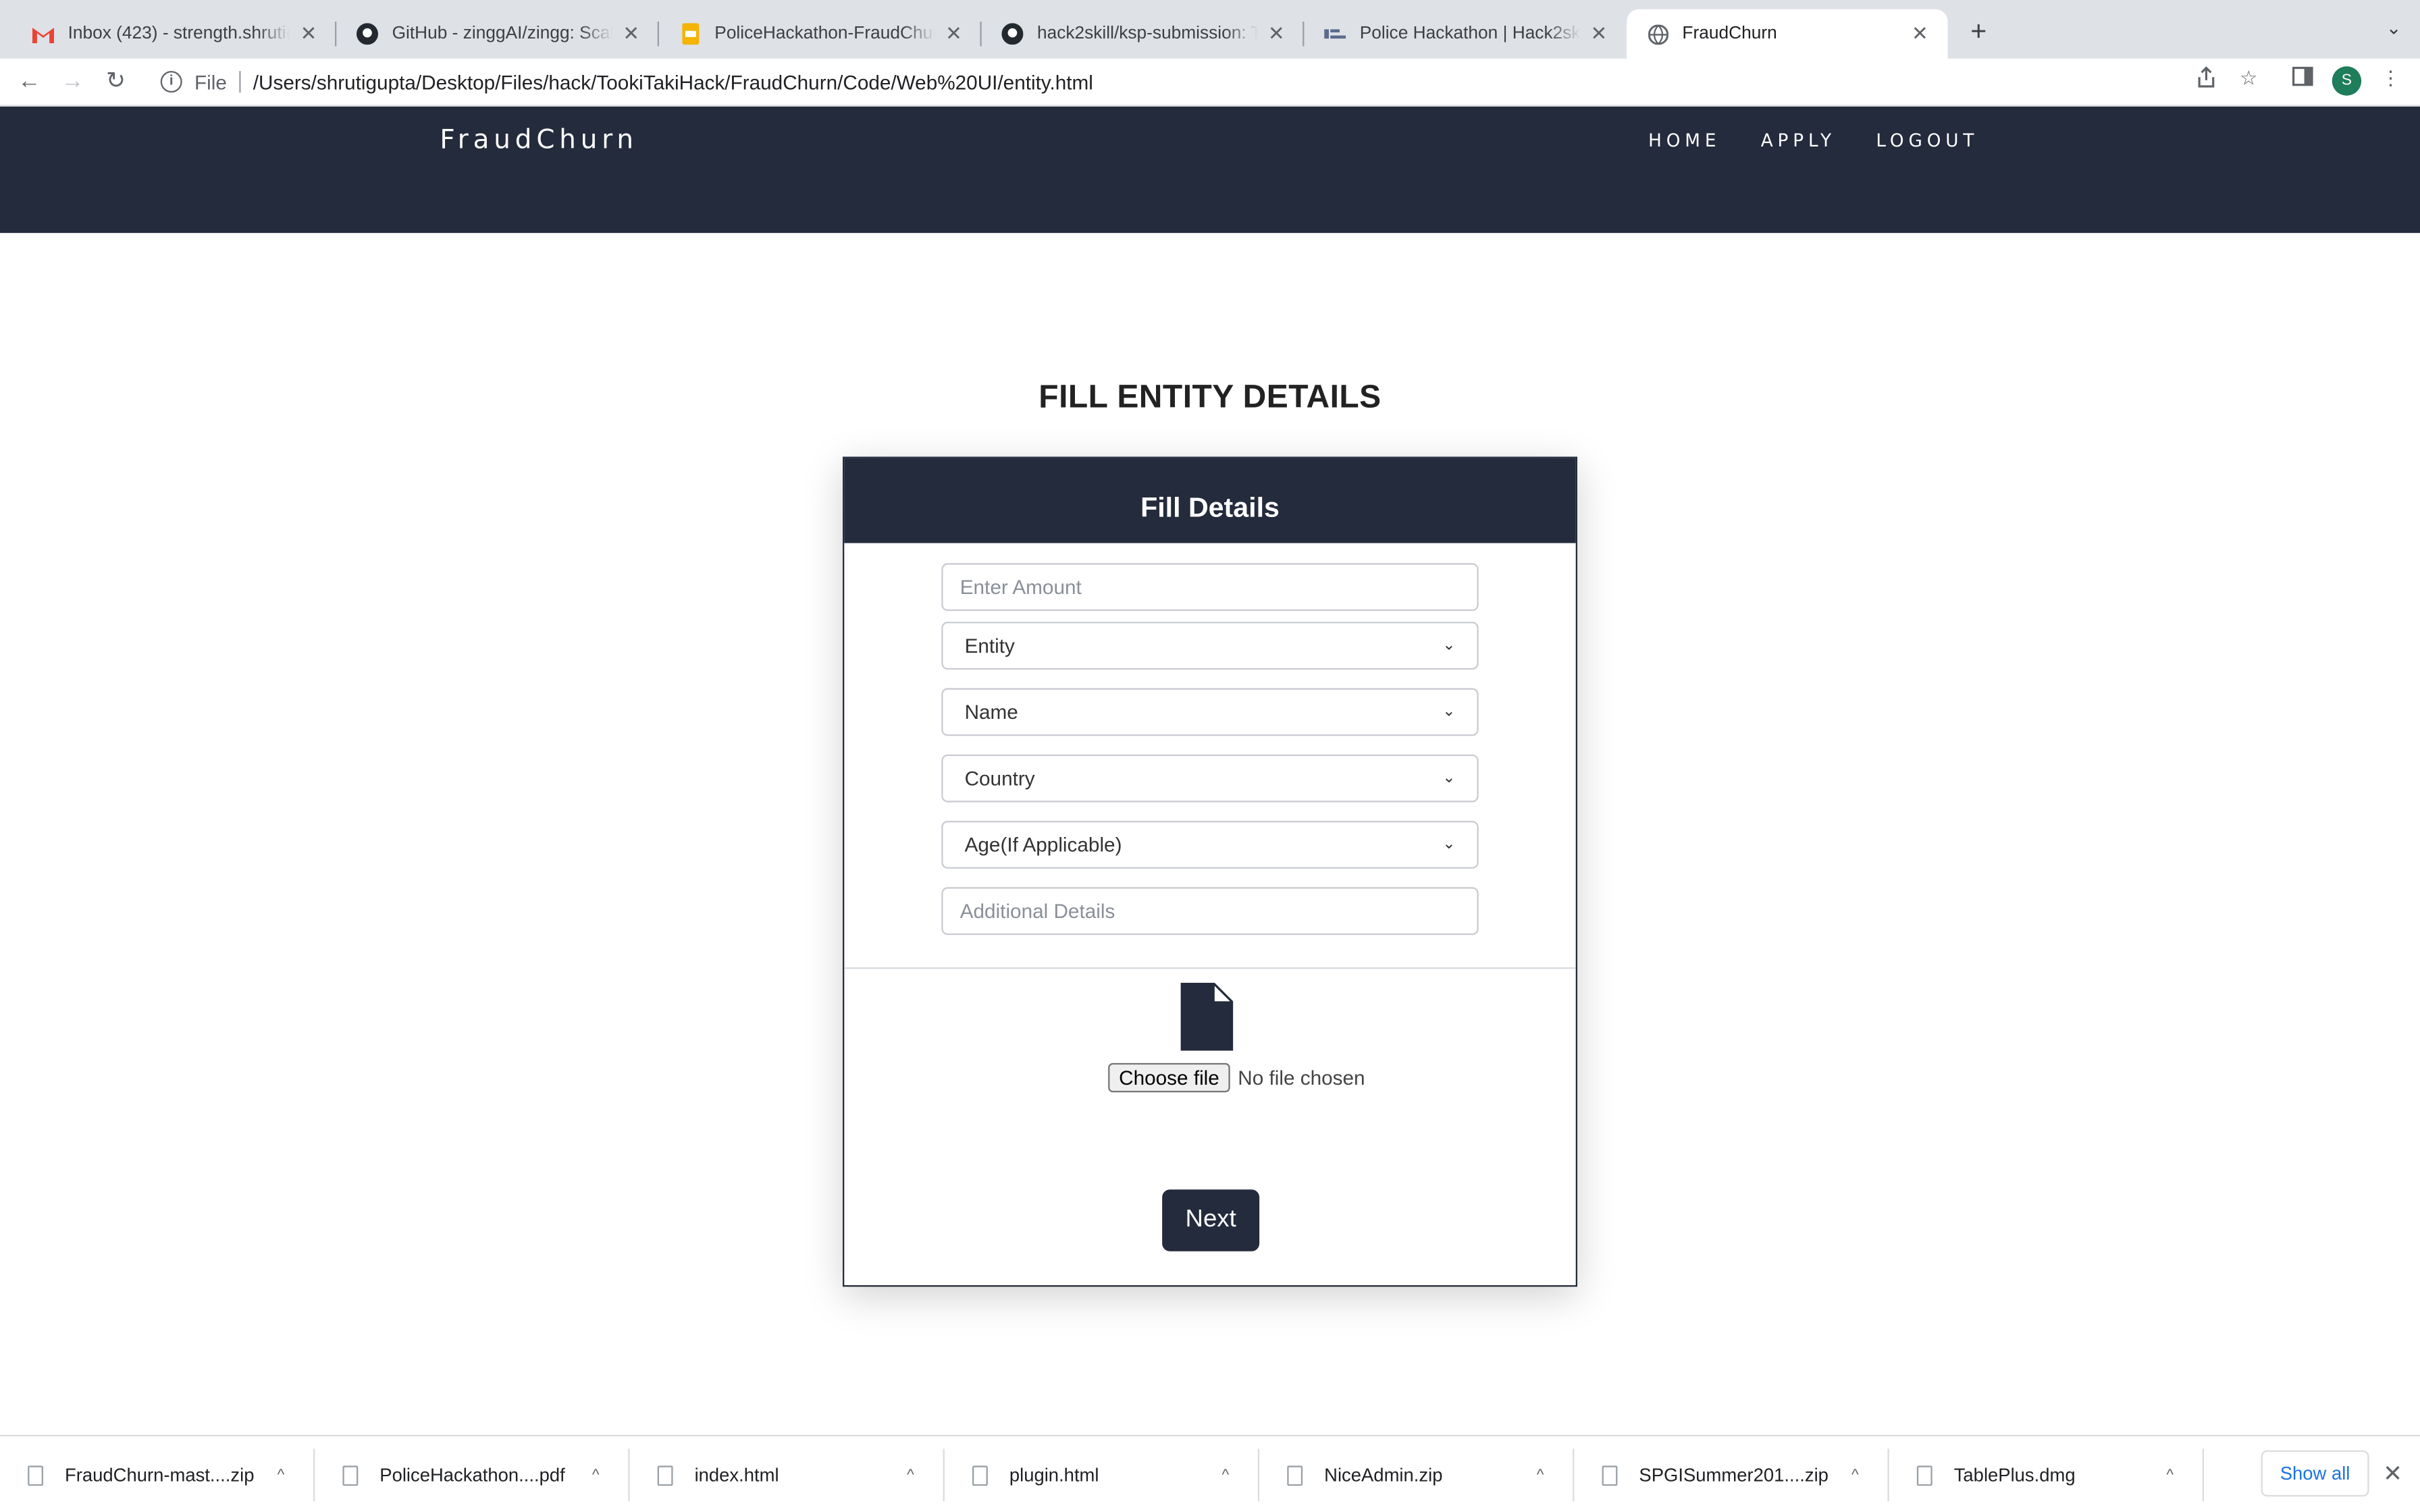 This screenshot has width=2420, height=1512. I want to click on address-divider, so click(240, 82).